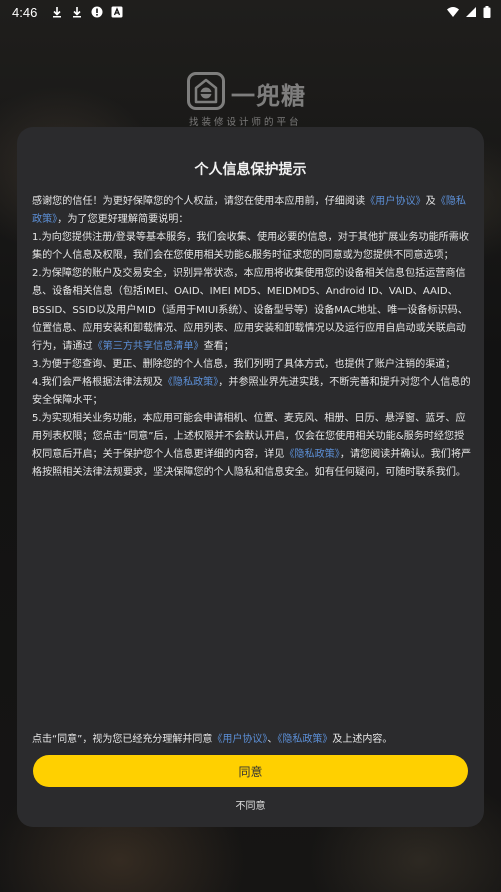 This screenshot has height=892, width=501. Describe the element at coordinates (272, 739) in the screenshot. I see `body-text: 、` at that location.